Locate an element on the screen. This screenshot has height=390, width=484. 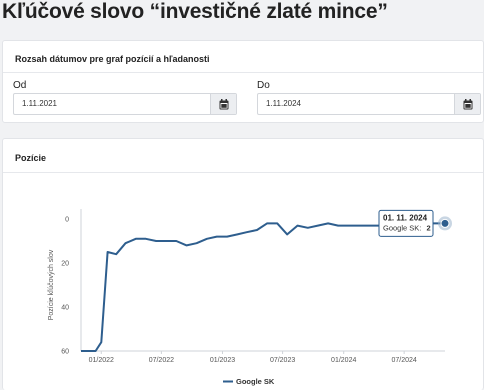
y-tick-label: 60 is located at coordinates (65, 352).